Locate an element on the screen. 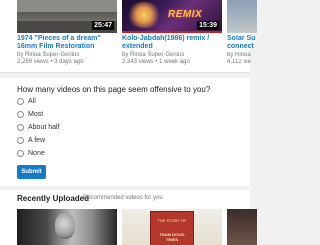 The image size is (320, 245). video-thumbnail: REMIX 15:39 is located at coordinates (172, 16).